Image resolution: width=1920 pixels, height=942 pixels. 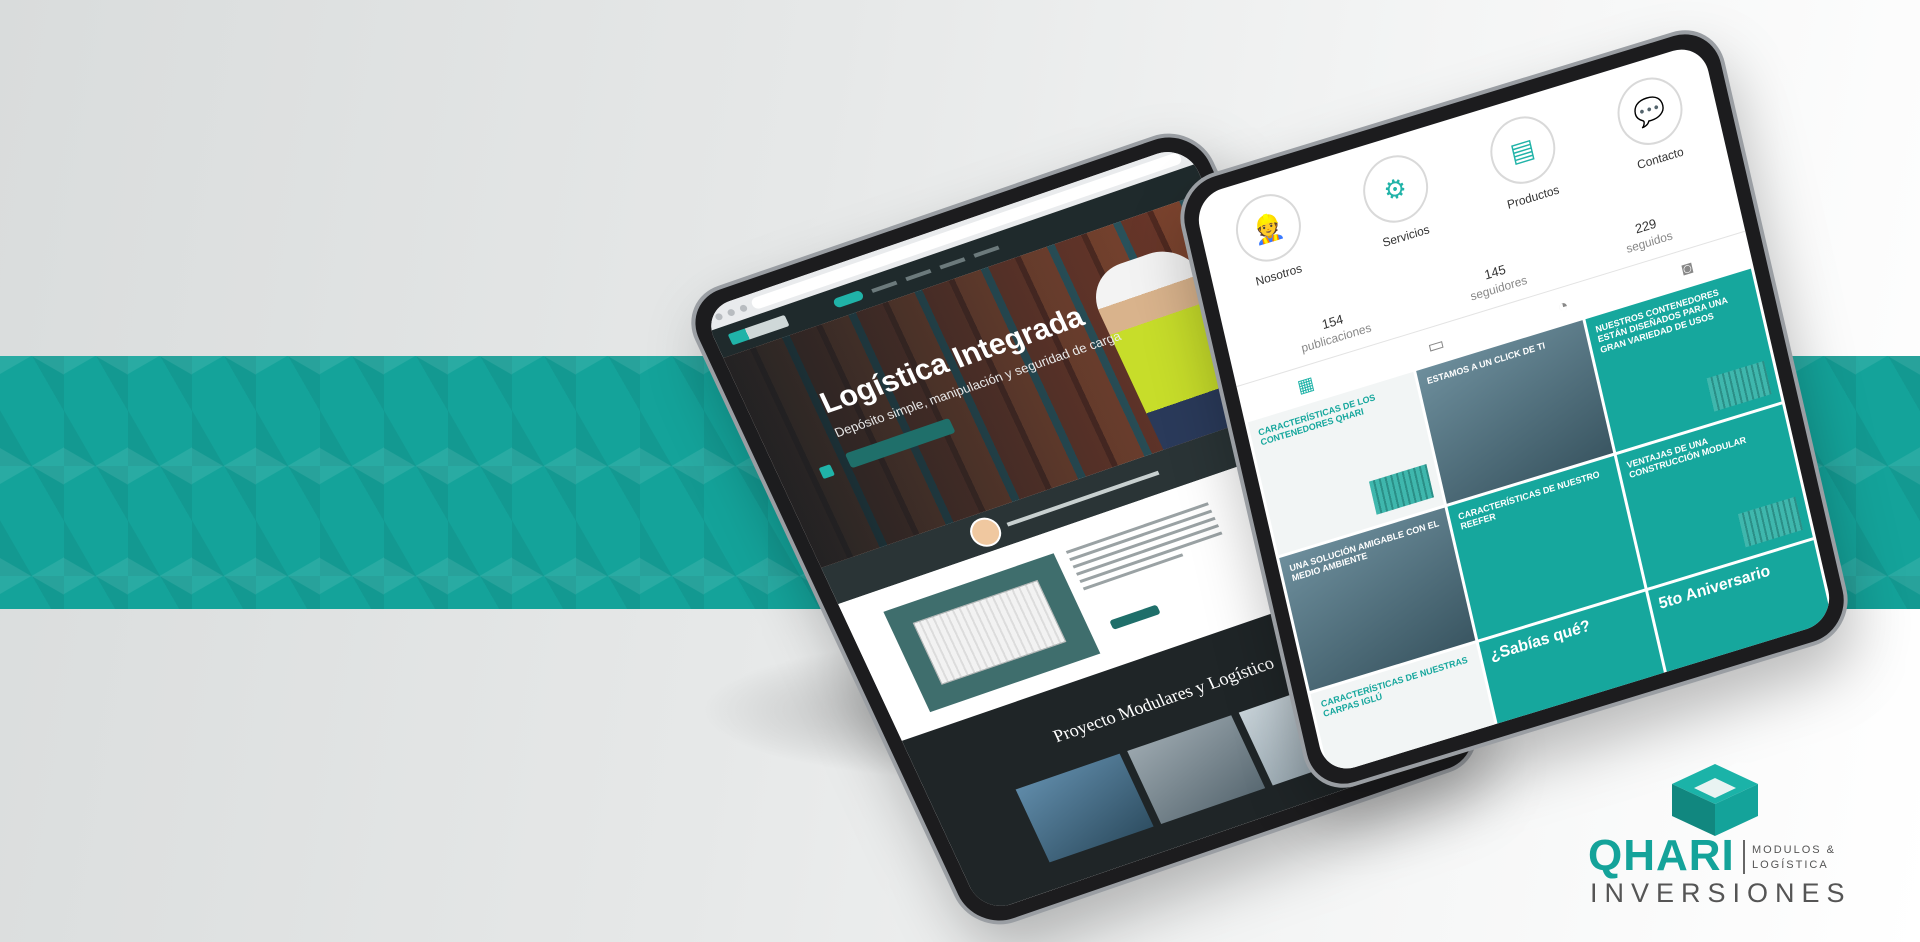 What do you see at coordinates (1435, 345) in the screenshot?
I see `reels-icon: ▭` at bounding box center [1435, 345].